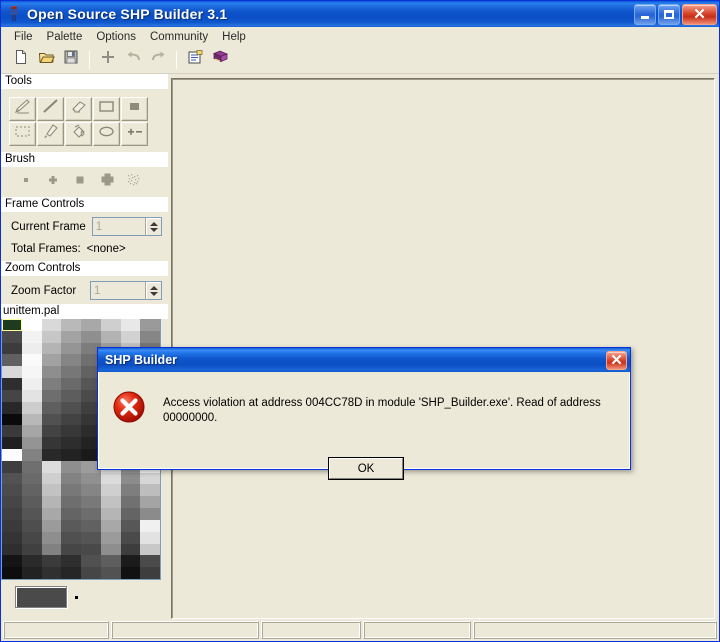  What do you see at coordinates (23, 37) in the screenshot?
I see `menu-item-file: File` at bounding box center [23, 37].